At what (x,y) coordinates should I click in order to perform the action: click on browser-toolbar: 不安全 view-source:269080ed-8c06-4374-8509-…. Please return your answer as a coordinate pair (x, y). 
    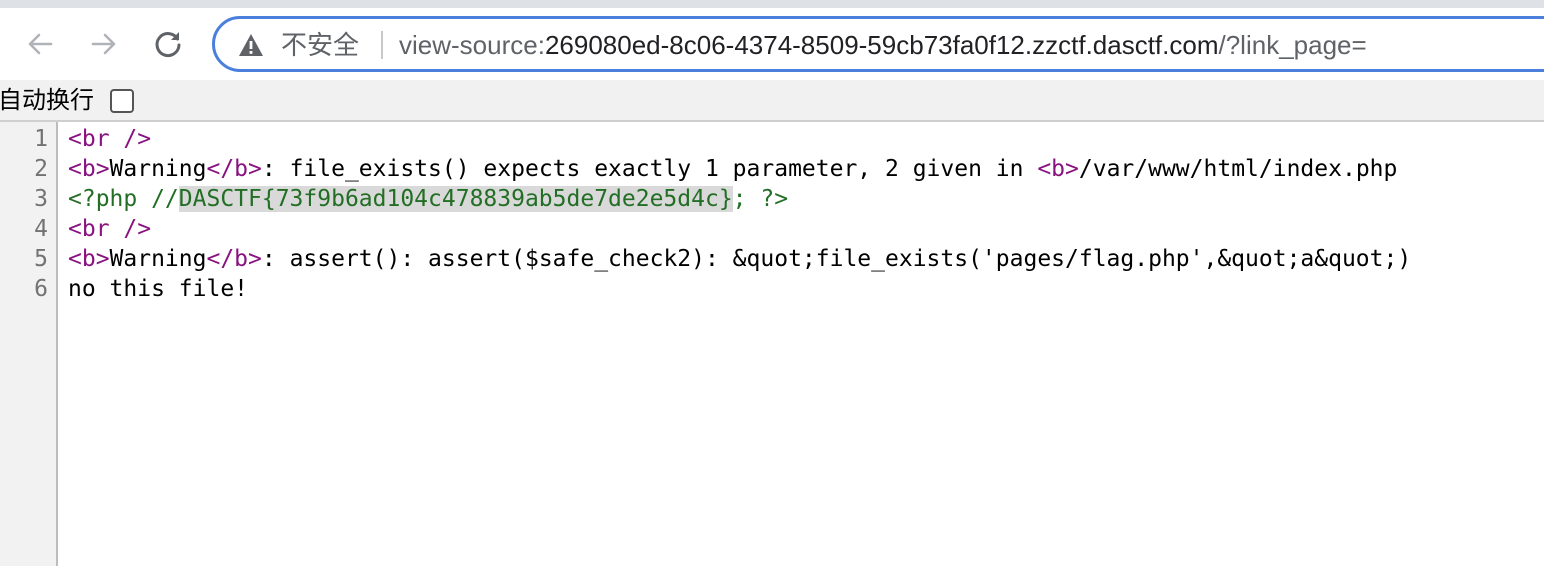
    Looking at the image, I should click on (772, 44).